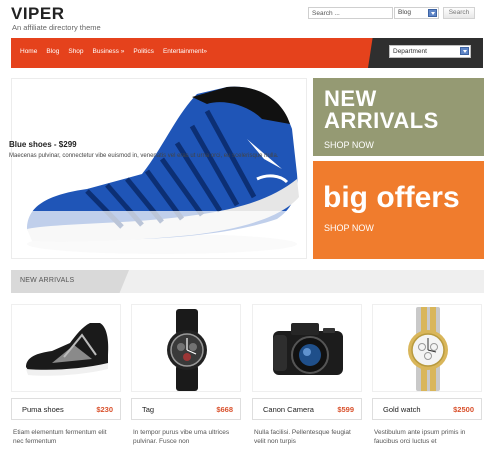 Image resolution: width=495 pixels, height=451 pixels. What do you see at coordinates (349, 228) in the screenshot?
I see `big-offers-shop-now: SHOP NOW` at bounding box center [349, 228].